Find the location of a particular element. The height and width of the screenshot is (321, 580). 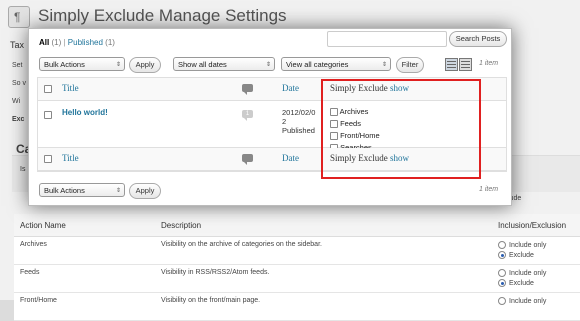

post-status: Published is located at coordinates (298, 130).